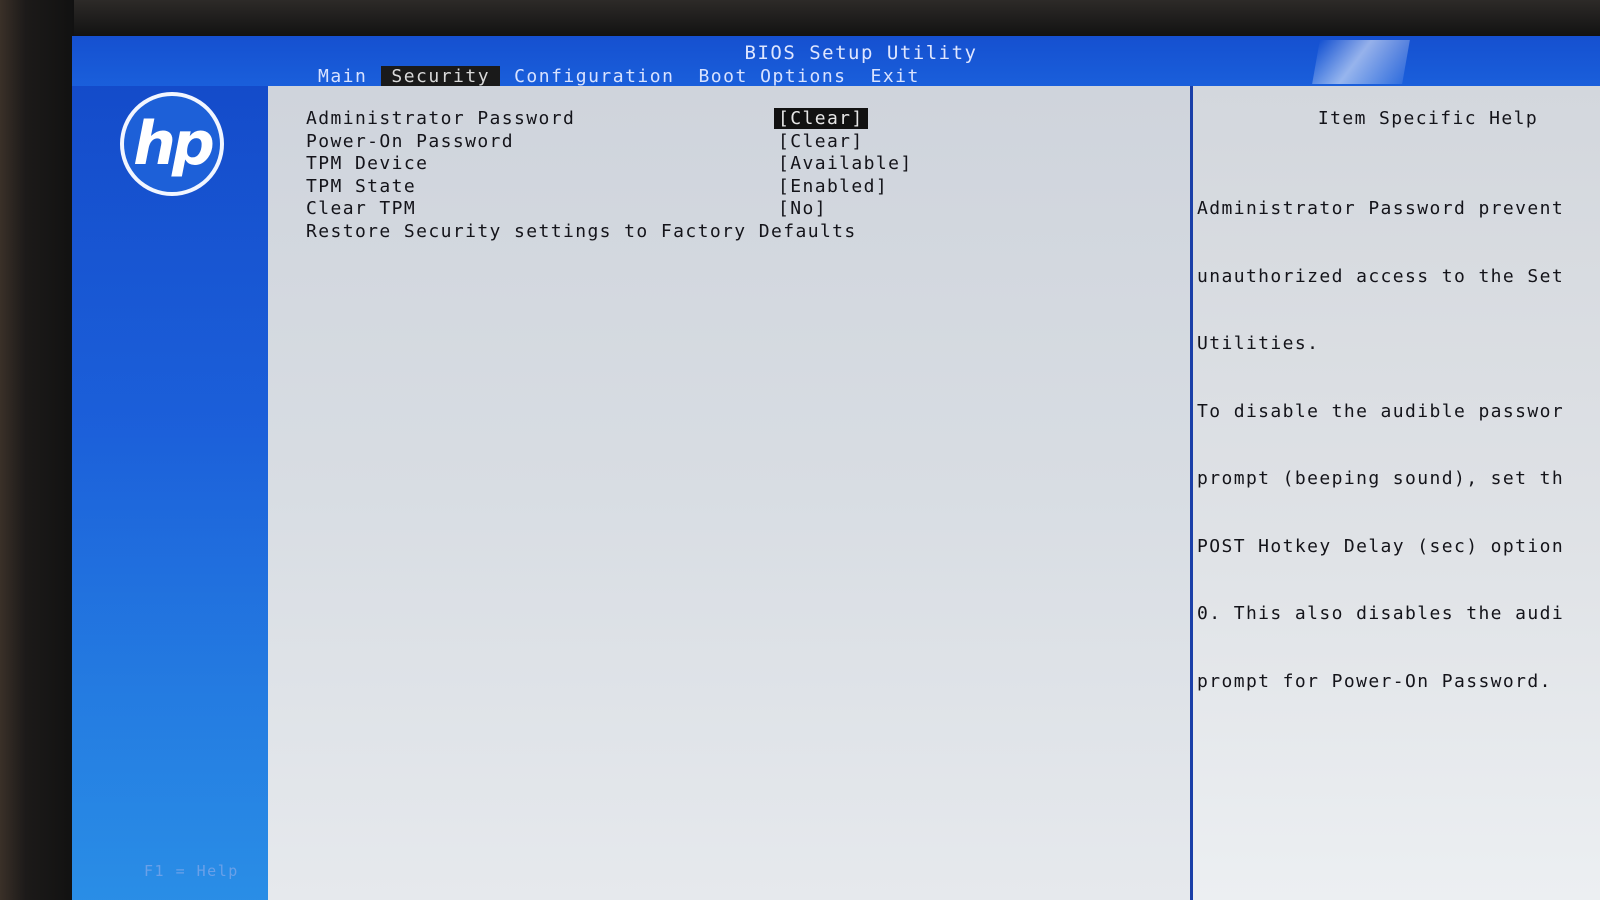 The image size is (1600, 900). I want to click on footer-help-hint: F1 = Help, so click(191, 871).